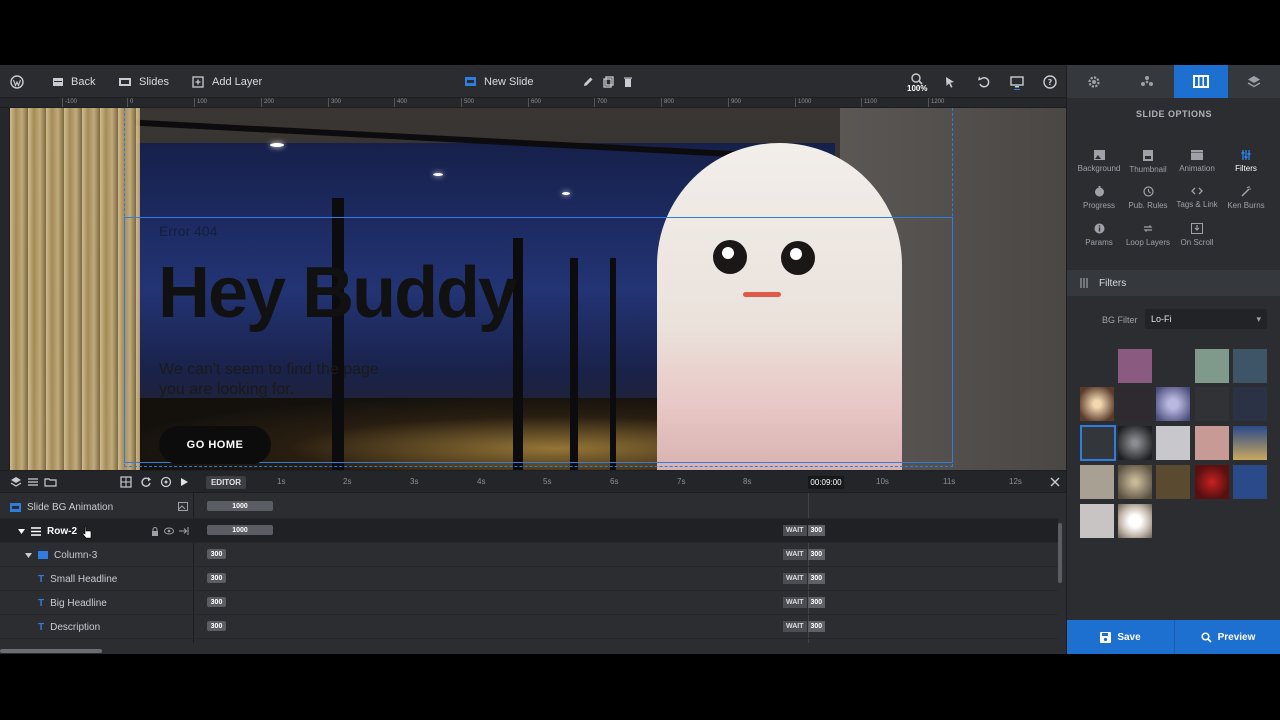 The image size is (1280, 720). What do you see at coordinates (608, 82) in the screenshot?
I see `duplicate-icon` at bounding box center [608, 82].